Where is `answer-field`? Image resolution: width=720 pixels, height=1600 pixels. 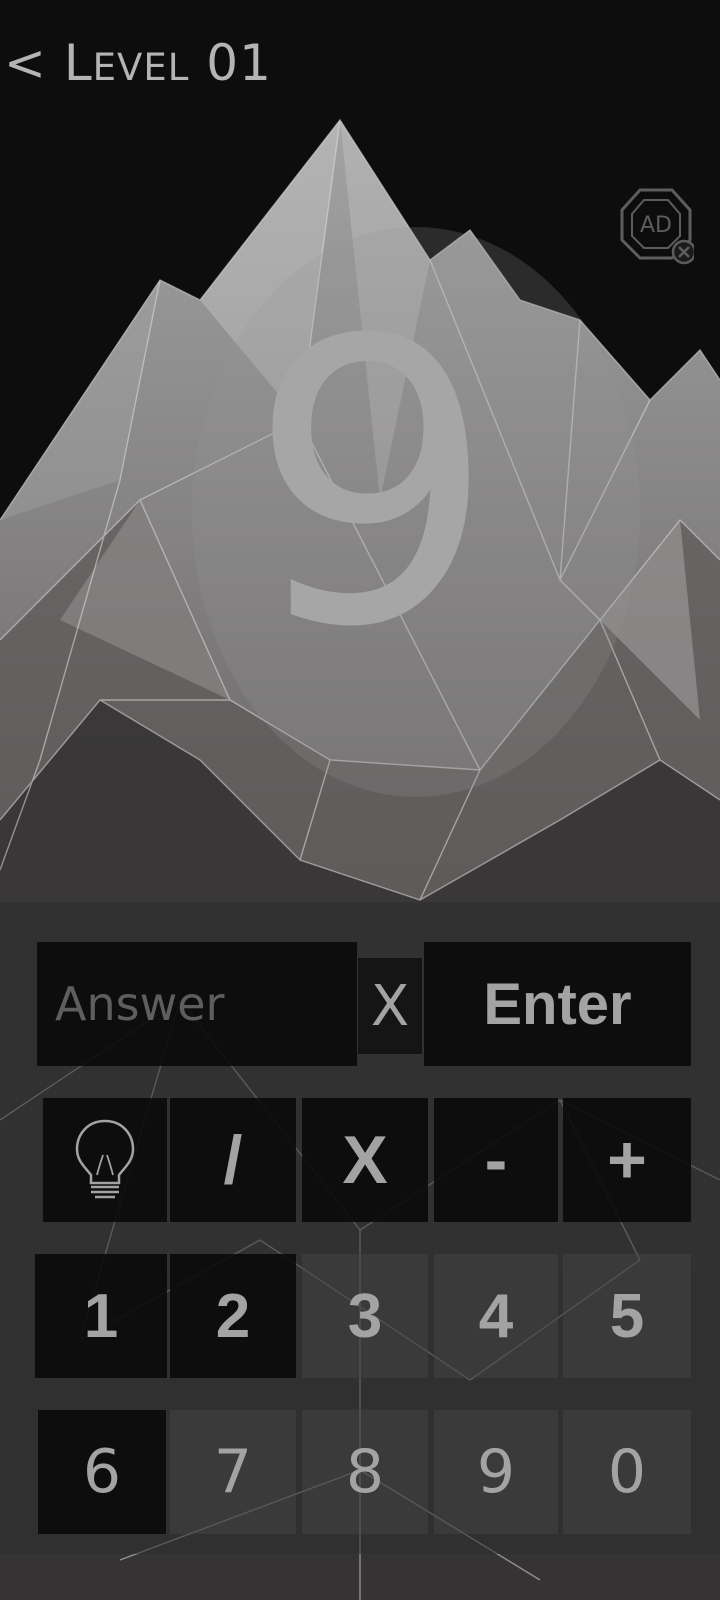 answer-field is located at coordinates (197, 1004).